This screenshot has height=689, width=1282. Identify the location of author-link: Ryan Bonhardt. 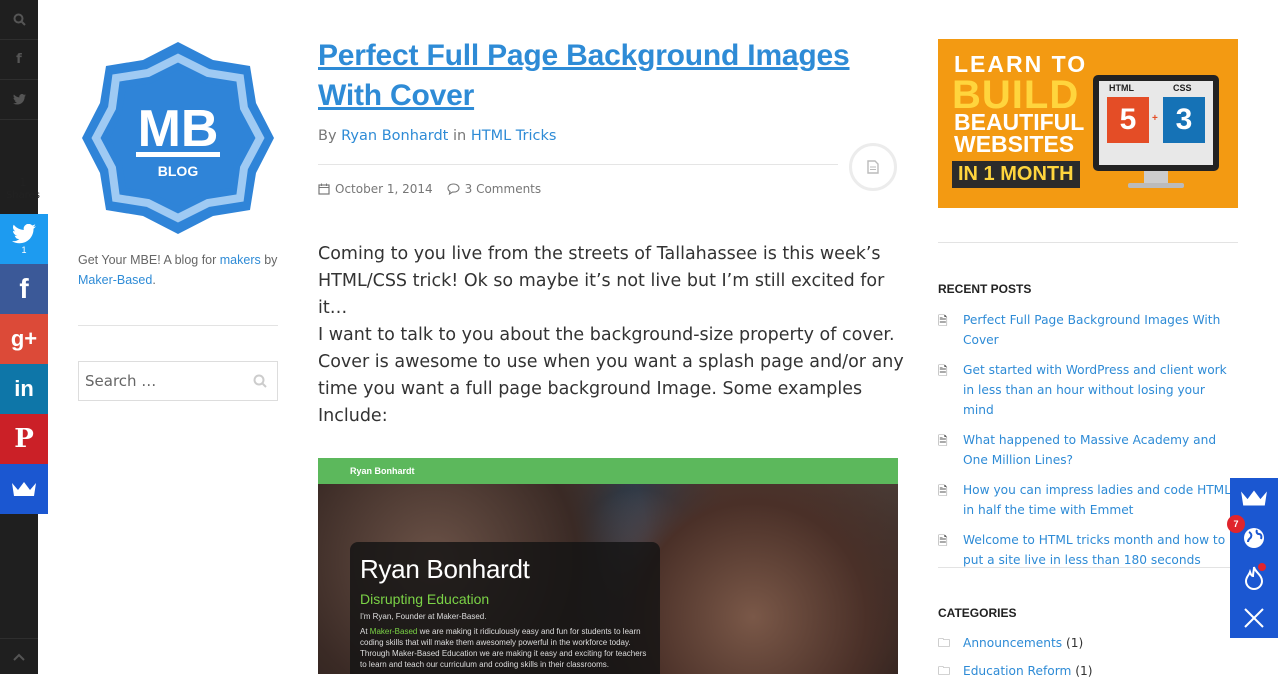
(394, 136).